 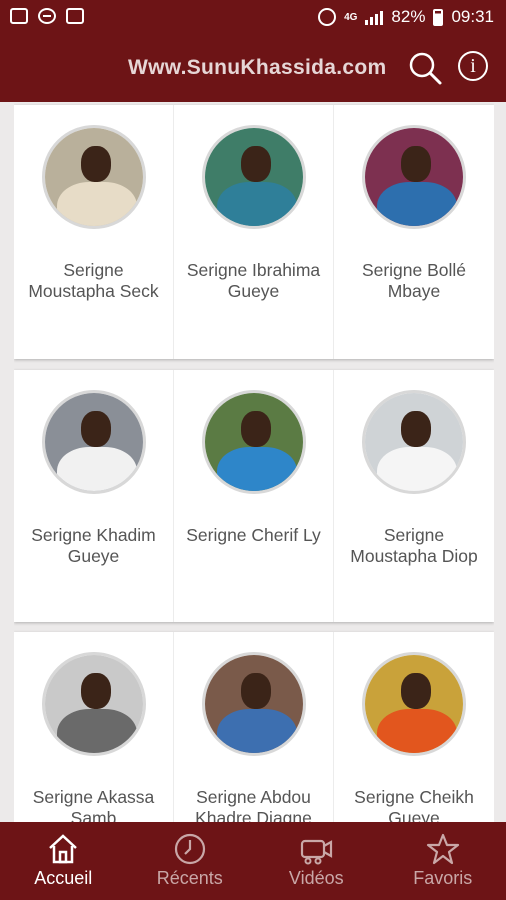 I want to click on battery-icon, so click(x=438, y=17).